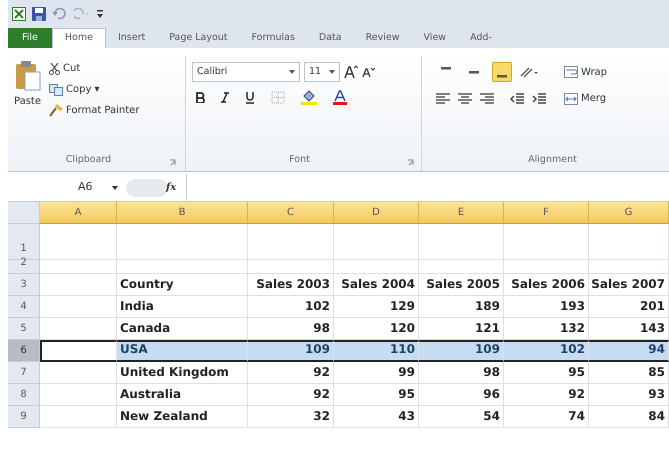  Describe the element at coordinates (443, 98) in the screenshot. I see `align-left-icon` at that location.